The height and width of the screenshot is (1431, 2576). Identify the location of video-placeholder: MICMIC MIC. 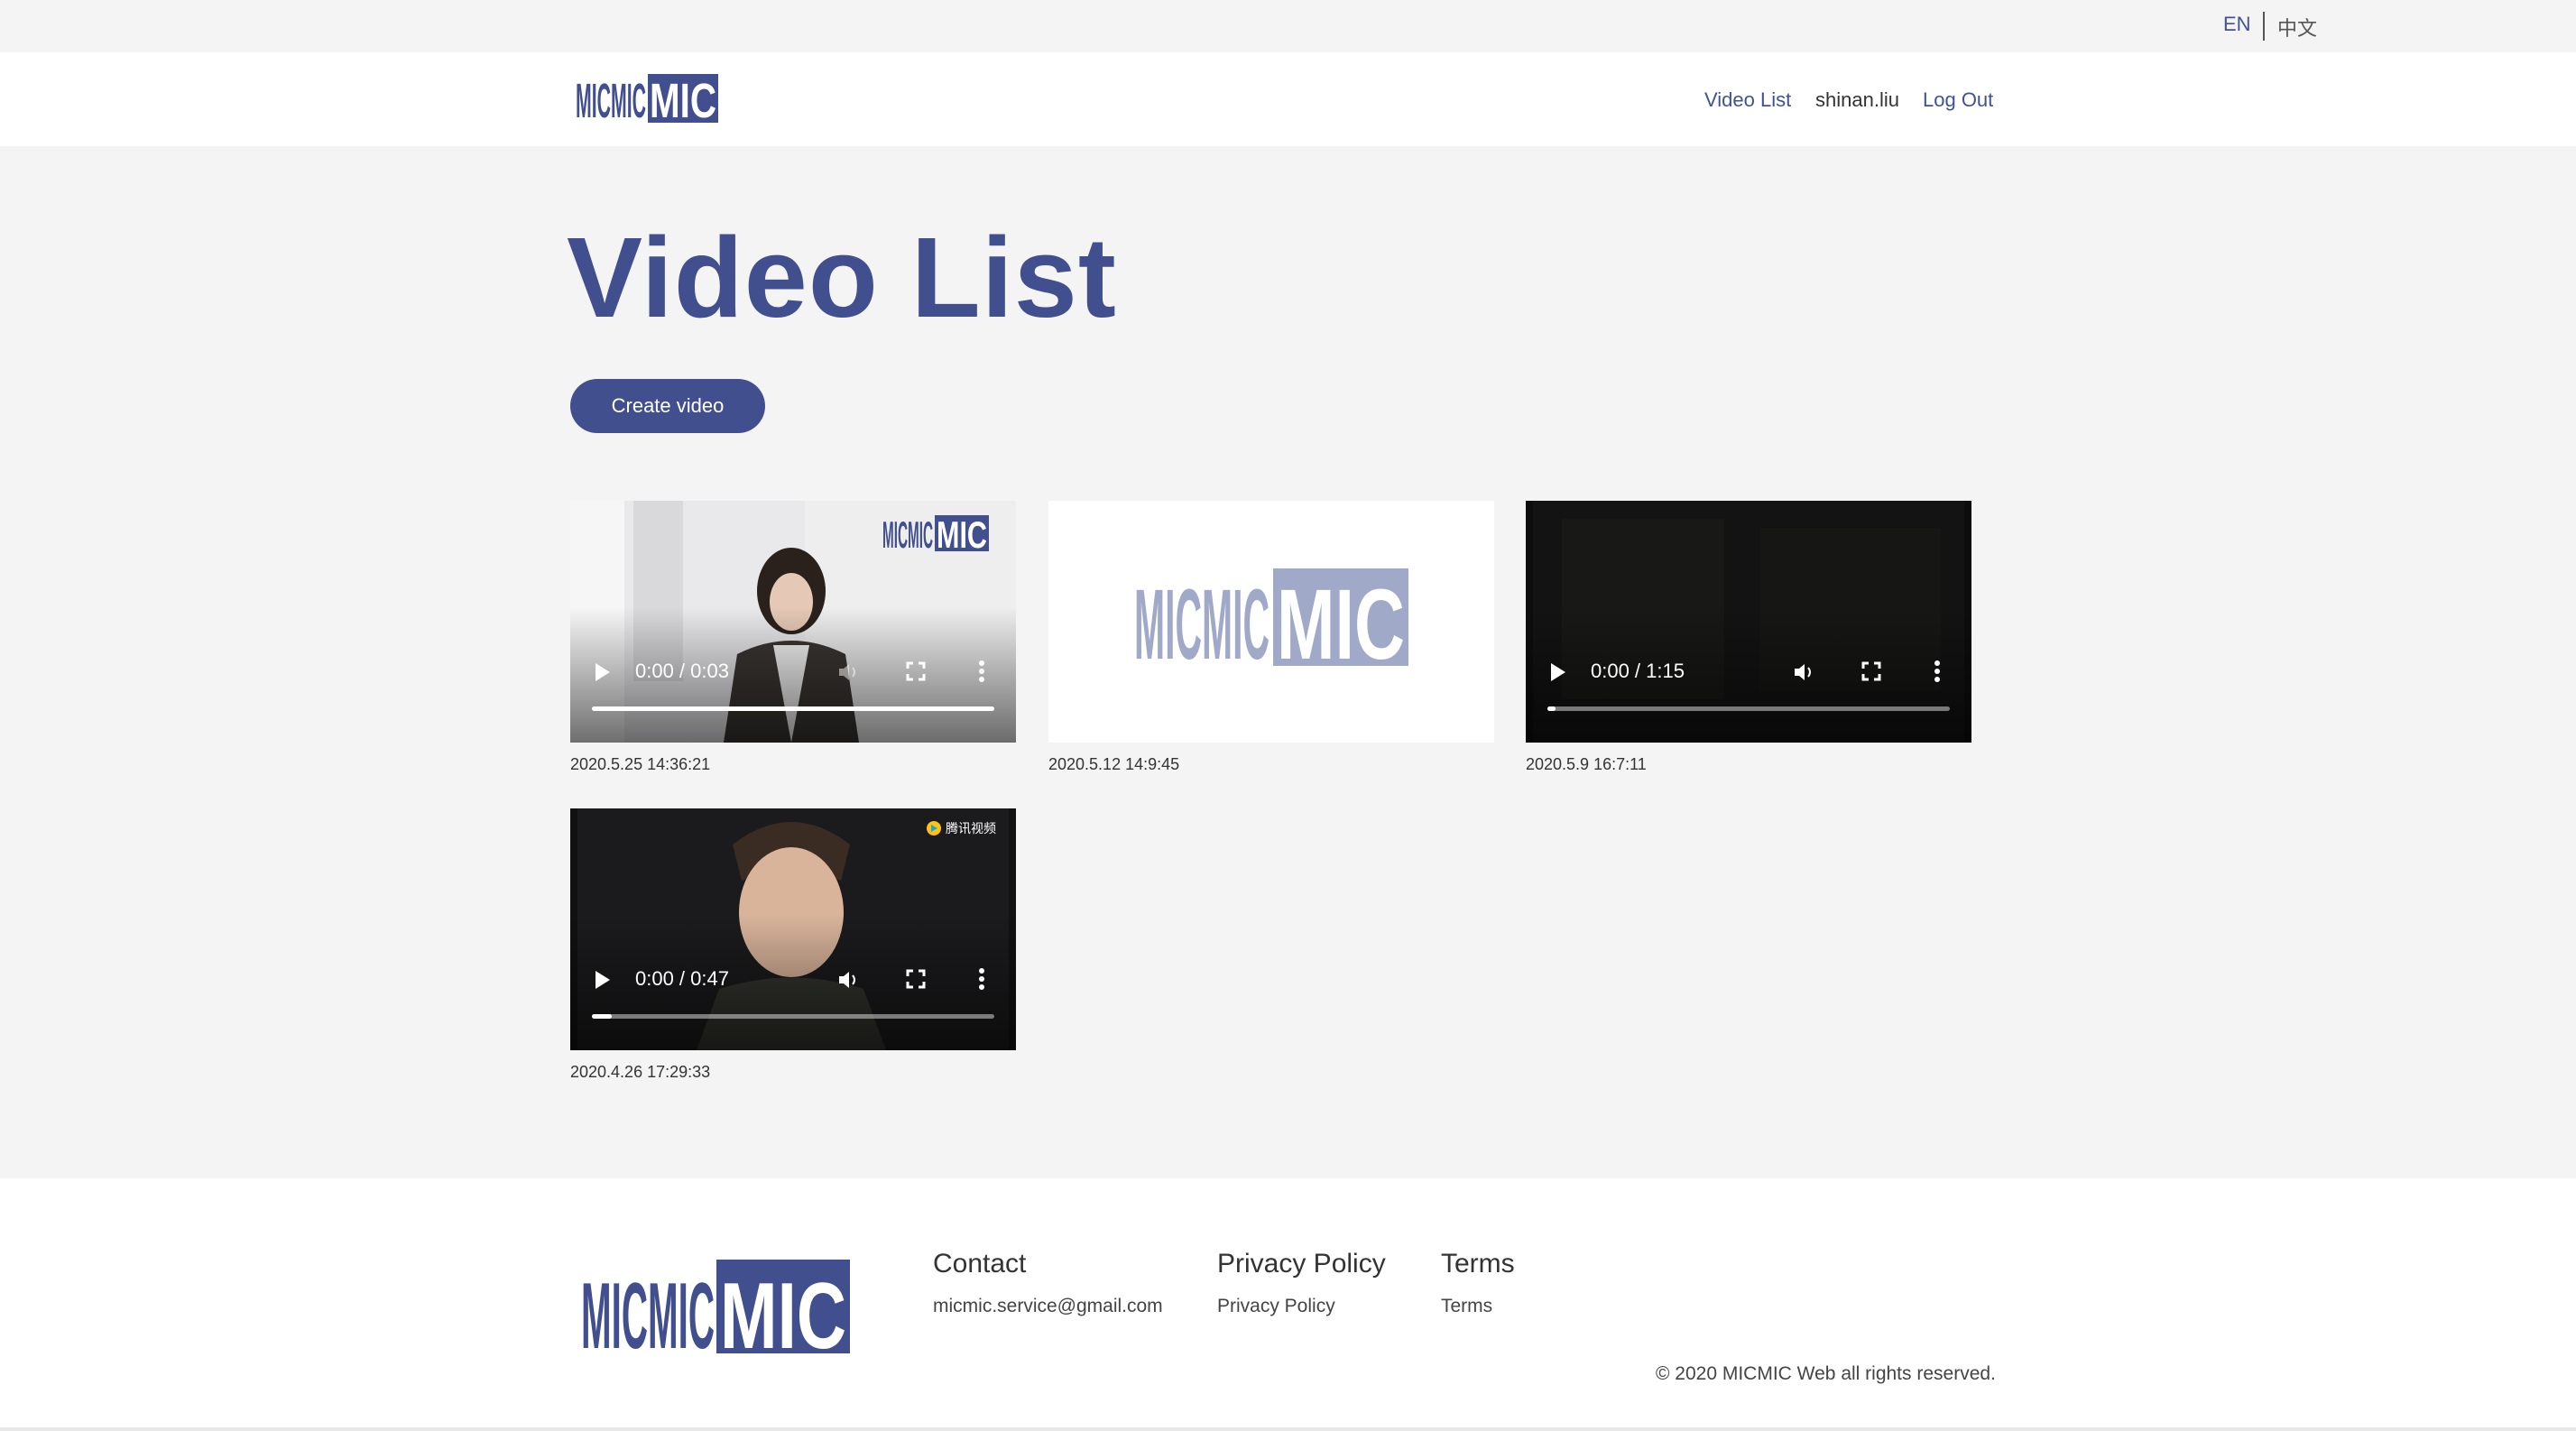
(1271, 622).